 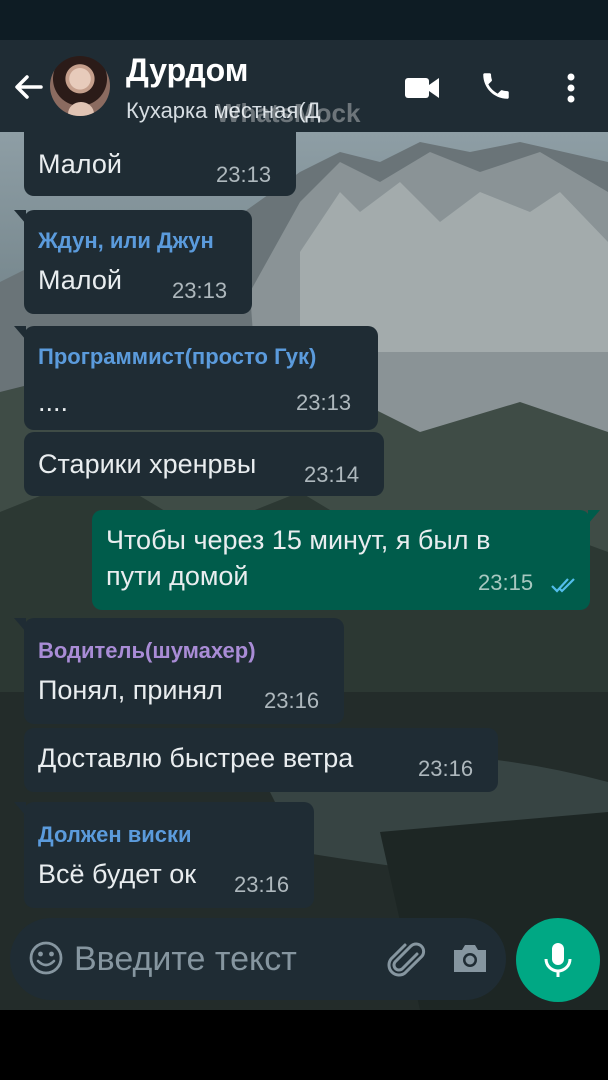 What do you see at coordinates (304, 20) in the screenshot?
I see `status-bar` at bounding box center [304, 20].